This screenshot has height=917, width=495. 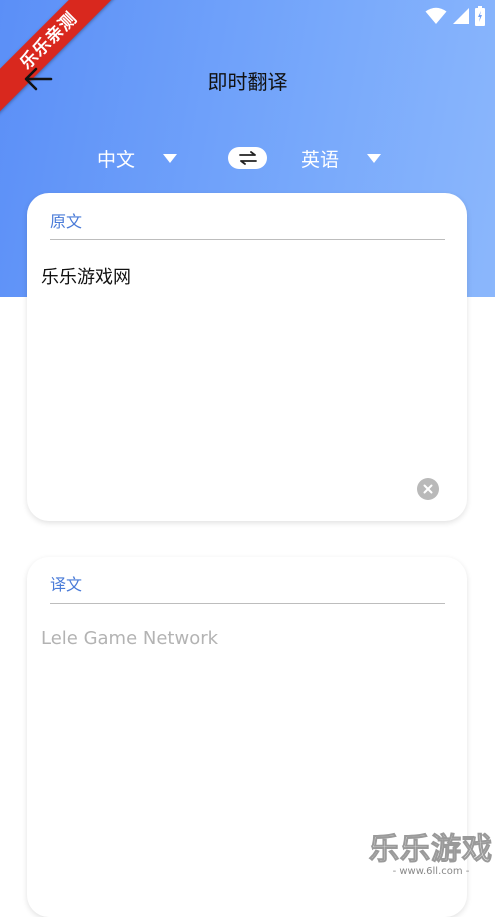 I want to click on signal-icon, so click(x=461, y=16).